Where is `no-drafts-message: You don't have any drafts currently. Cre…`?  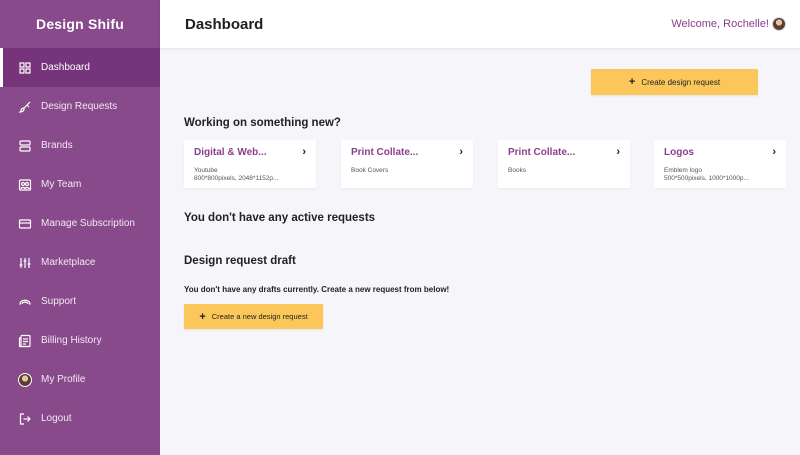
no-drafts-message: You don't have any drafts currently. Cre… is located at coordinates (317, 289).